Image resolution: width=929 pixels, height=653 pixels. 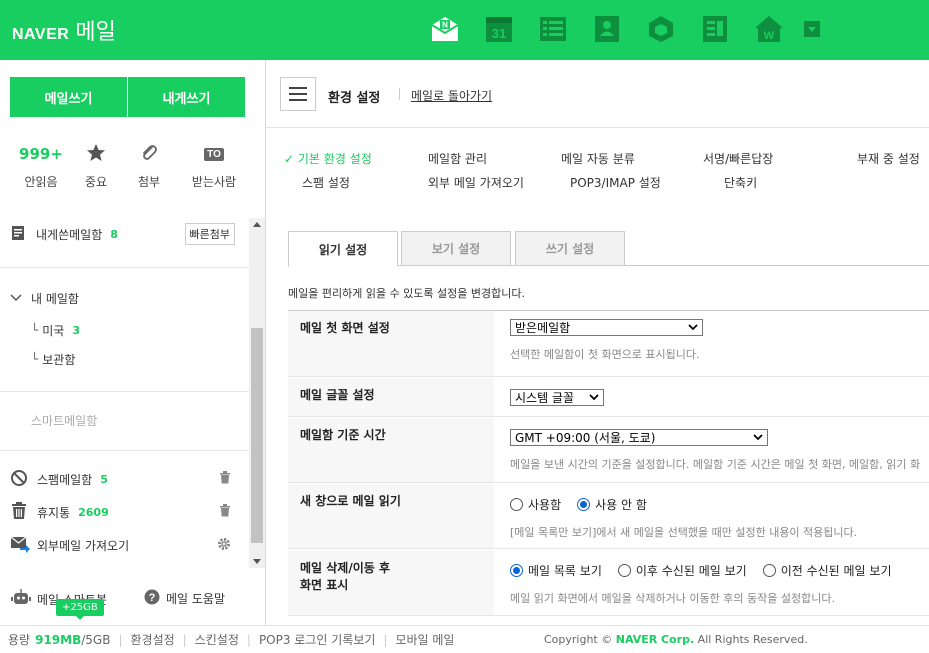 What do you see at coordinates (769, 29) in the screenshot?
I see `home-app-icon: W` at bounding box center [769, 29].